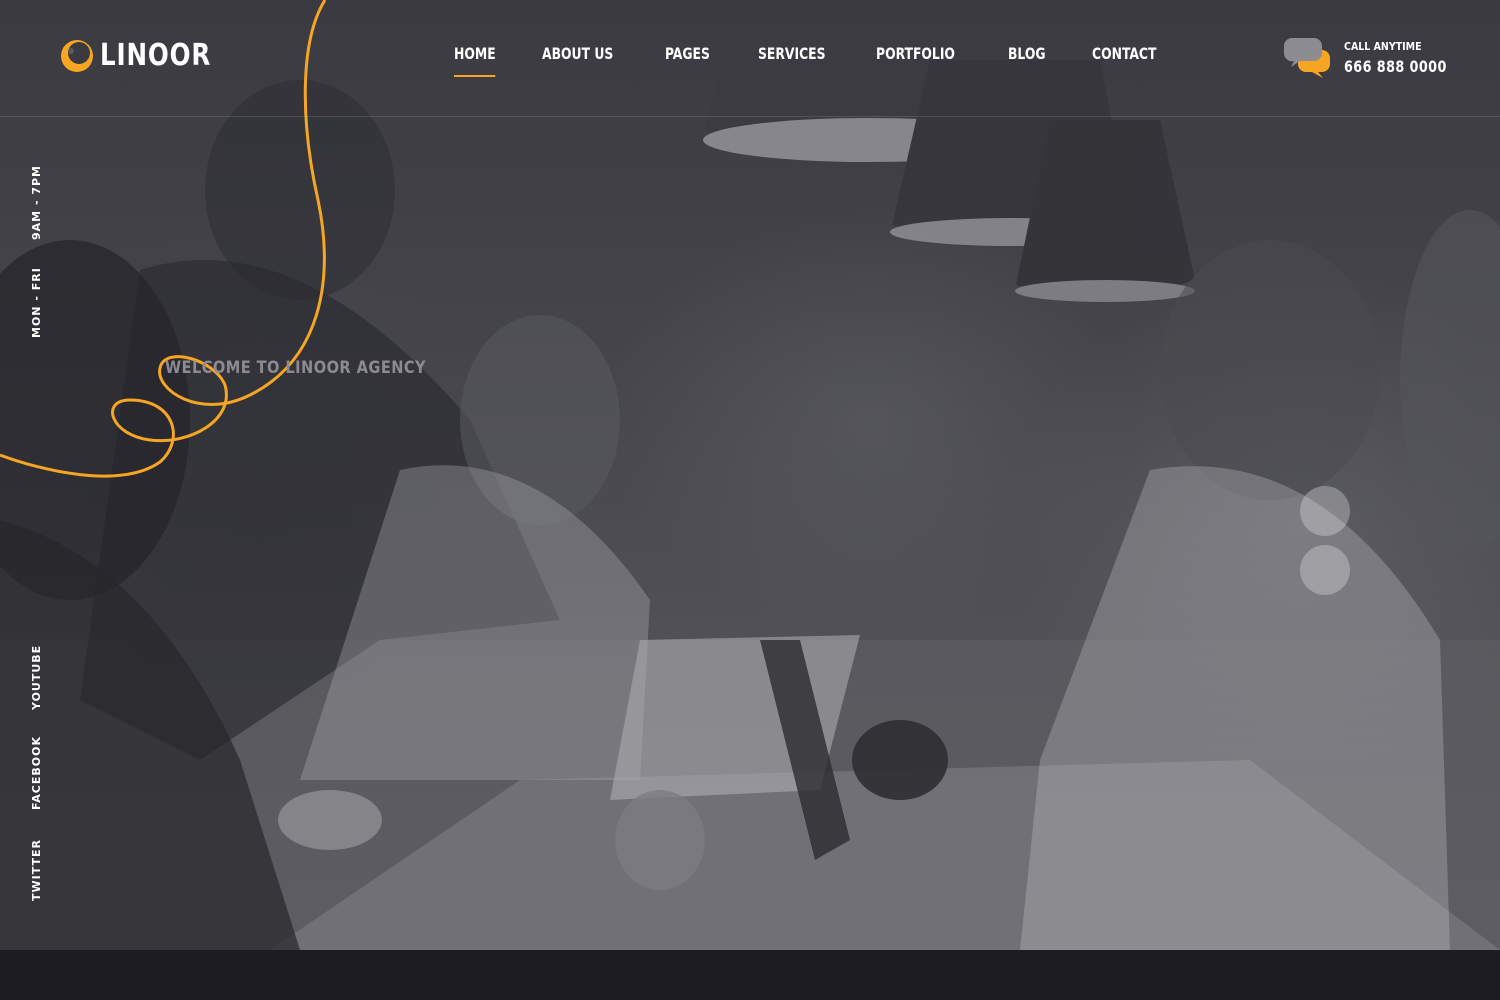 Image resolution: width=1500 pixels, height=1000 pixels. Describe the element at coordinates (77, 55) in the screenshot. I see `crescent-logo-icon` at that location.